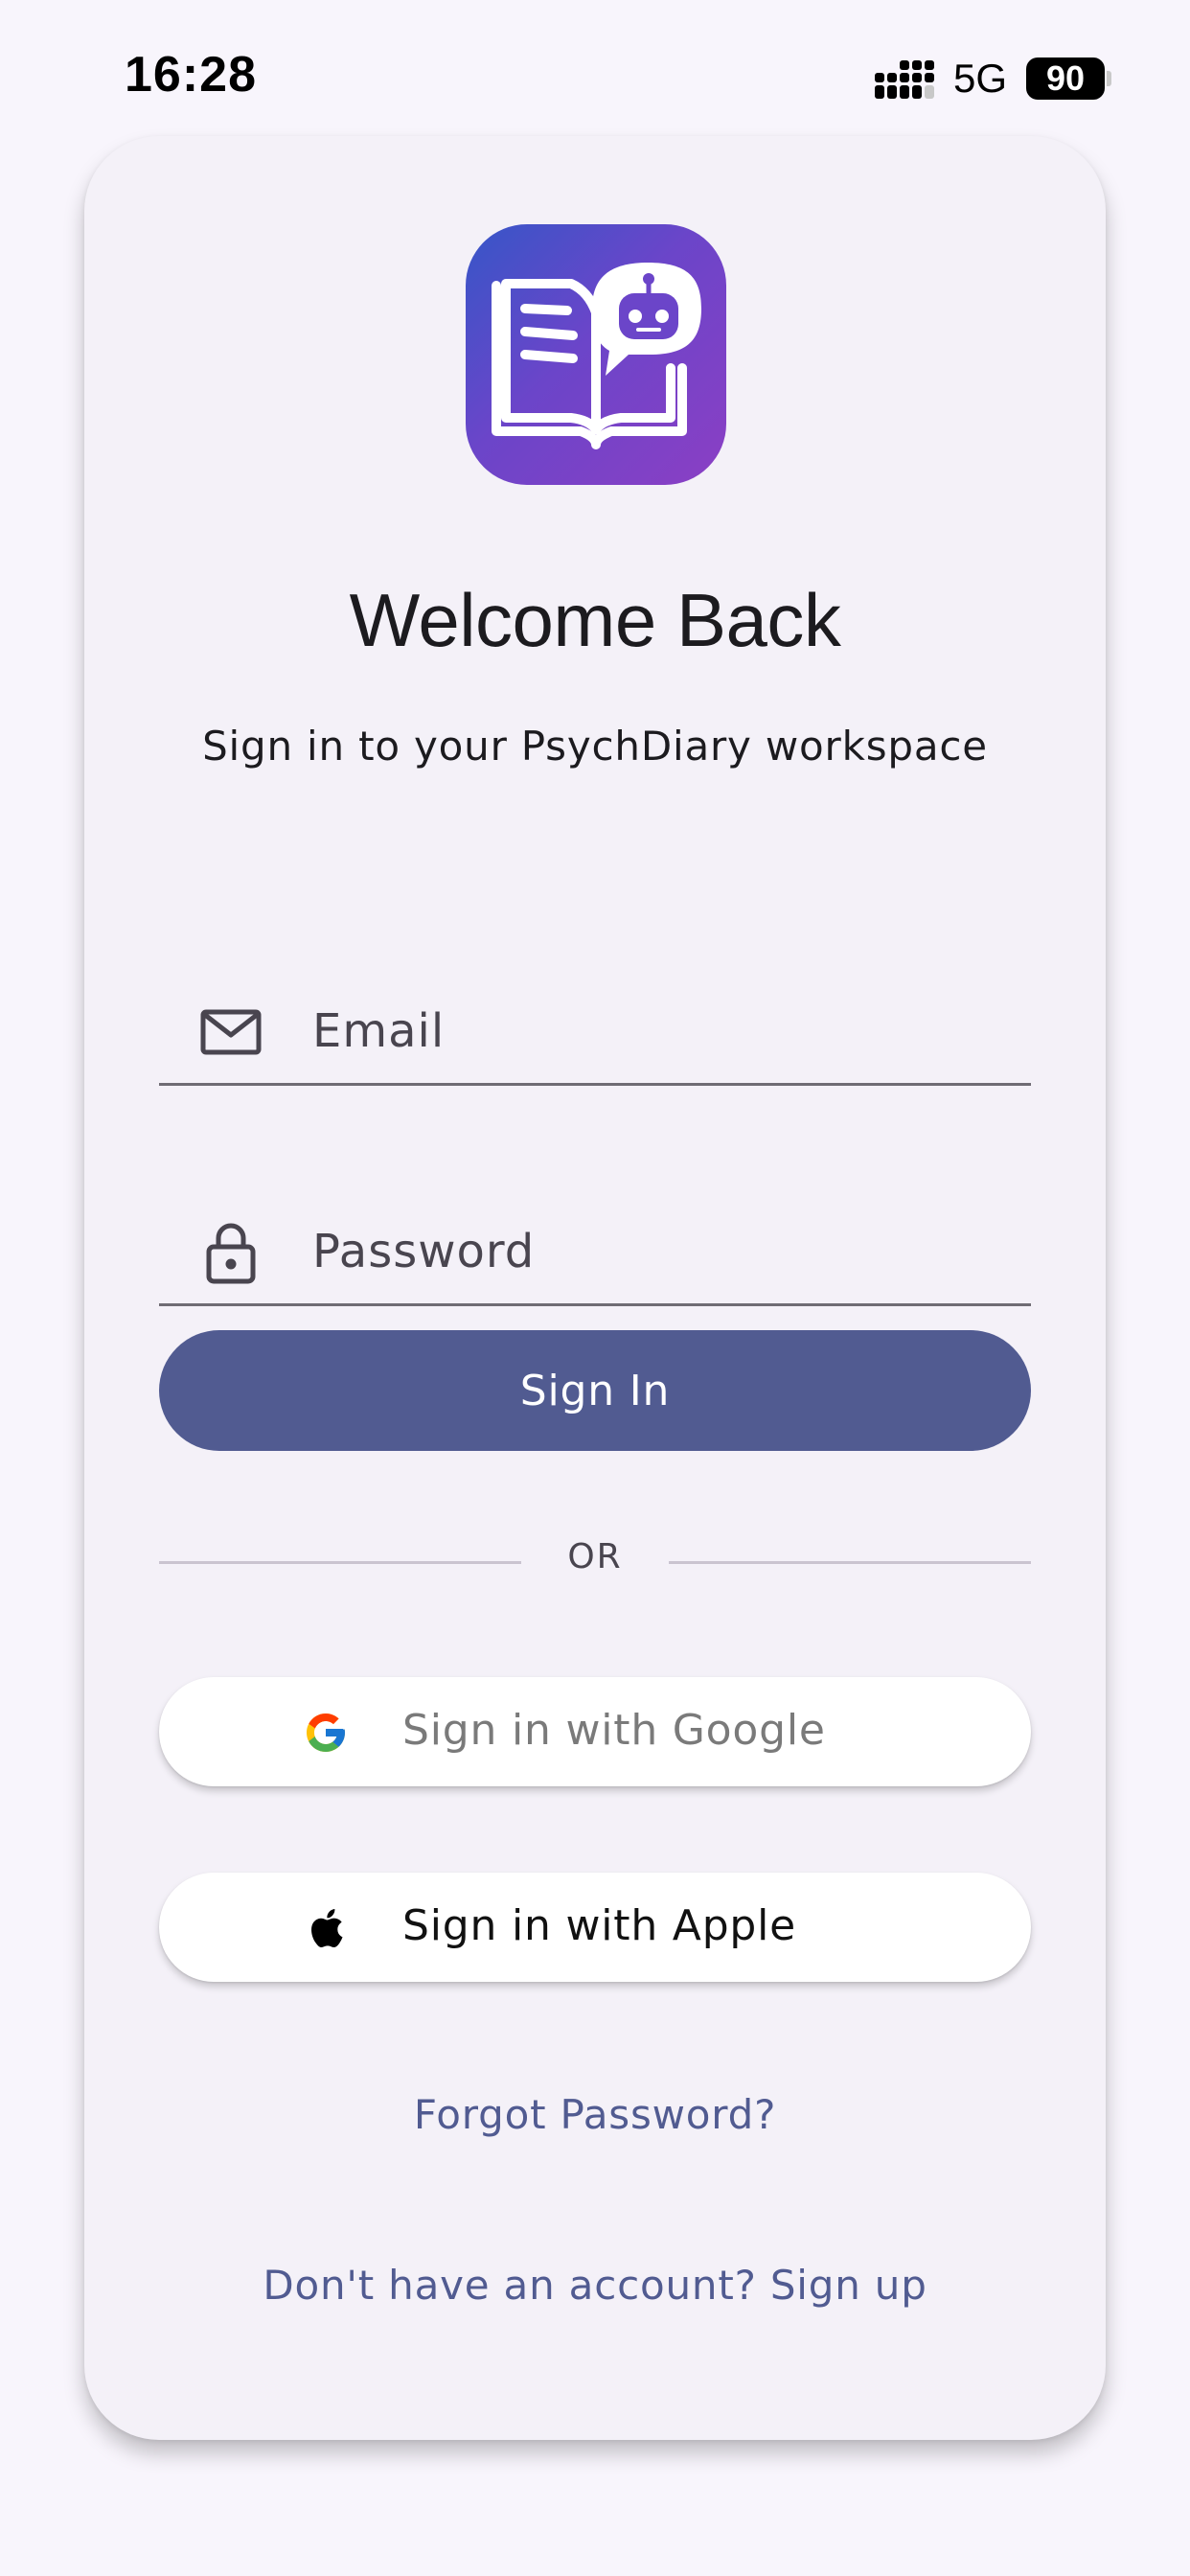 Image resolution: width=1190 pixels, height=2576 pixels. What do you see at coordinates (595, 620) in the screenshot?
I see `page-title: Welcome Back` at bounding box center [595, 620].